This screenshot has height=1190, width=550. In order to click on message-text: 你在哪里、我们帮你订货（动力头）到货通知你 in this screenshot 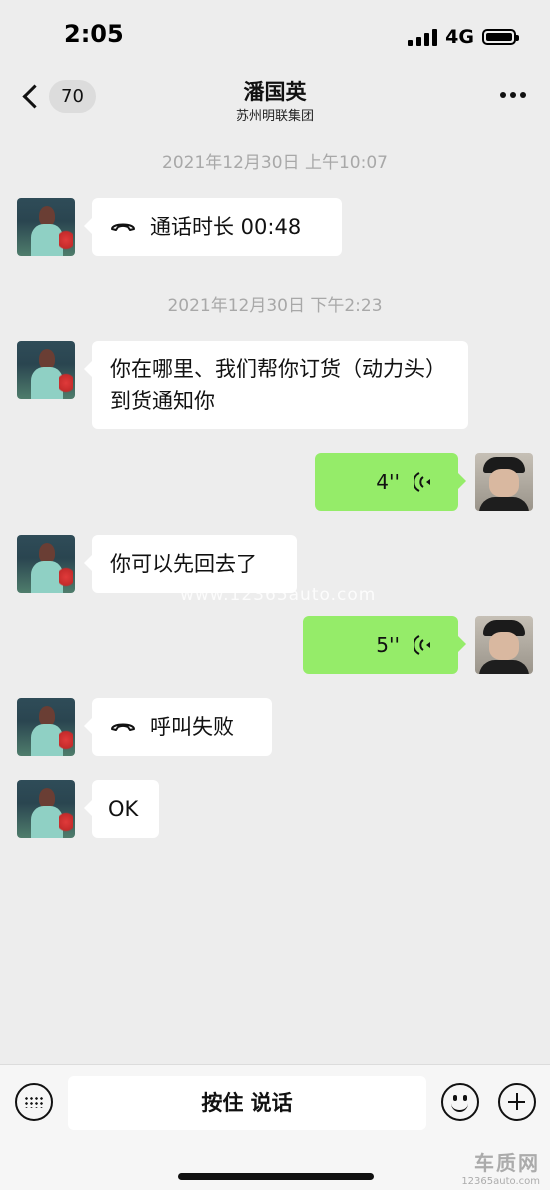, I will do `click(278, 385)`.